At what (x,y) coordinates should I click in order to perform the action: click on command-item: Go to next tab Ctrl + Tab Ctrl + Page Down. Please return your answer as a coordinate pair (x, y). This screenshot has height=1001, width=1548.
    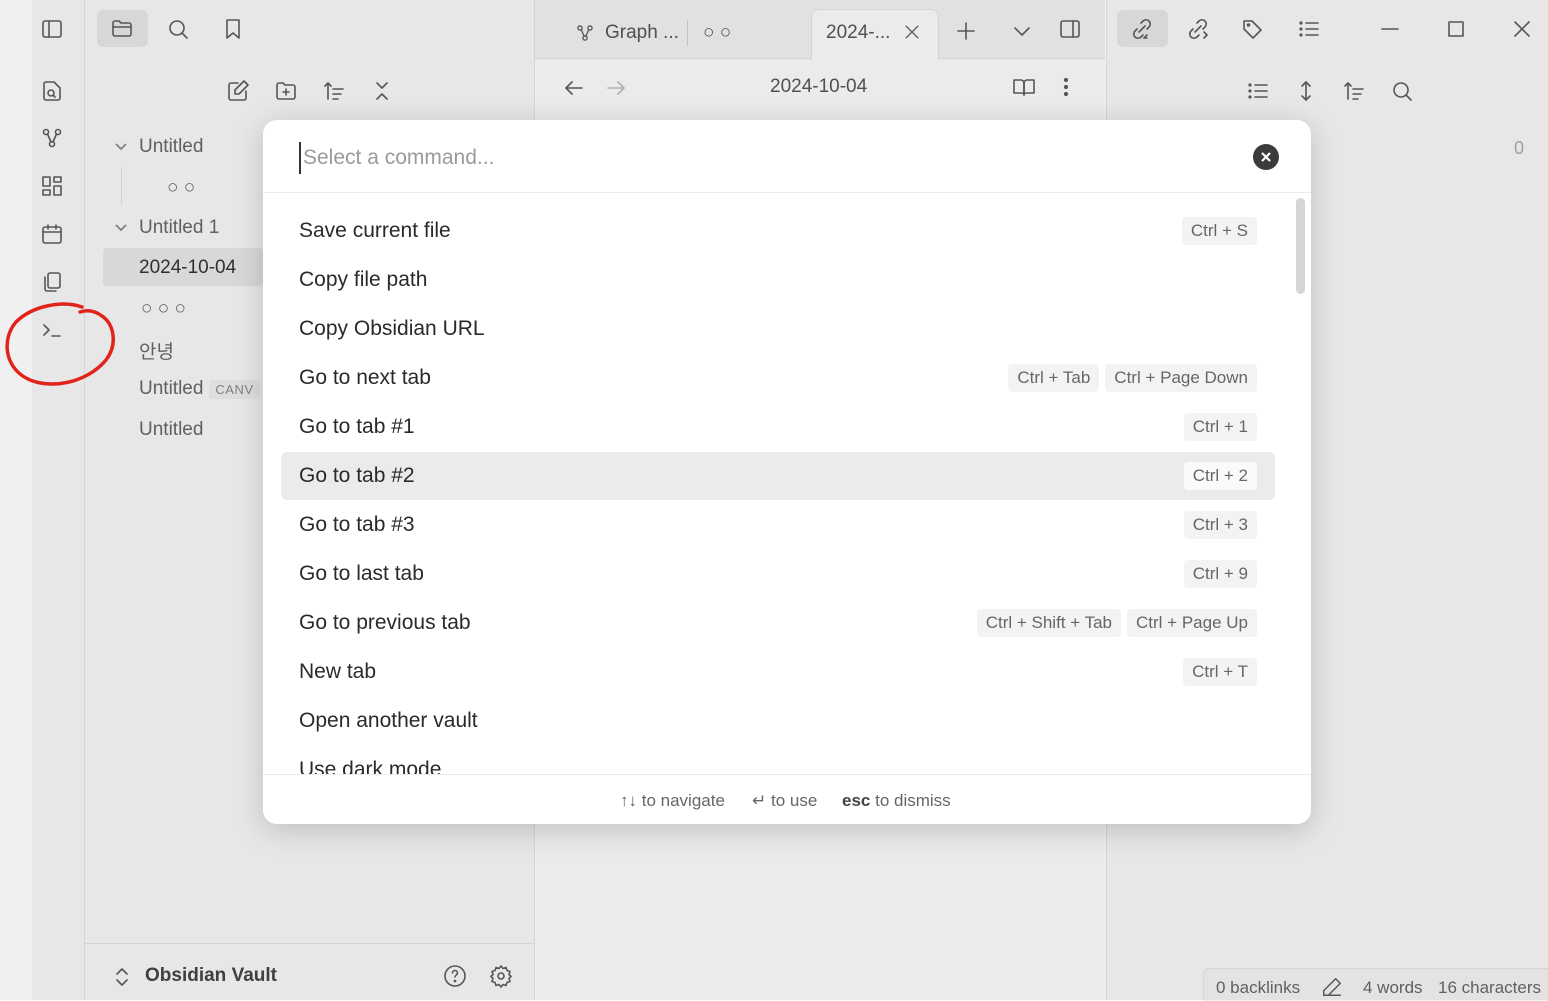
    Looking at the image, I should click on (778, 378).